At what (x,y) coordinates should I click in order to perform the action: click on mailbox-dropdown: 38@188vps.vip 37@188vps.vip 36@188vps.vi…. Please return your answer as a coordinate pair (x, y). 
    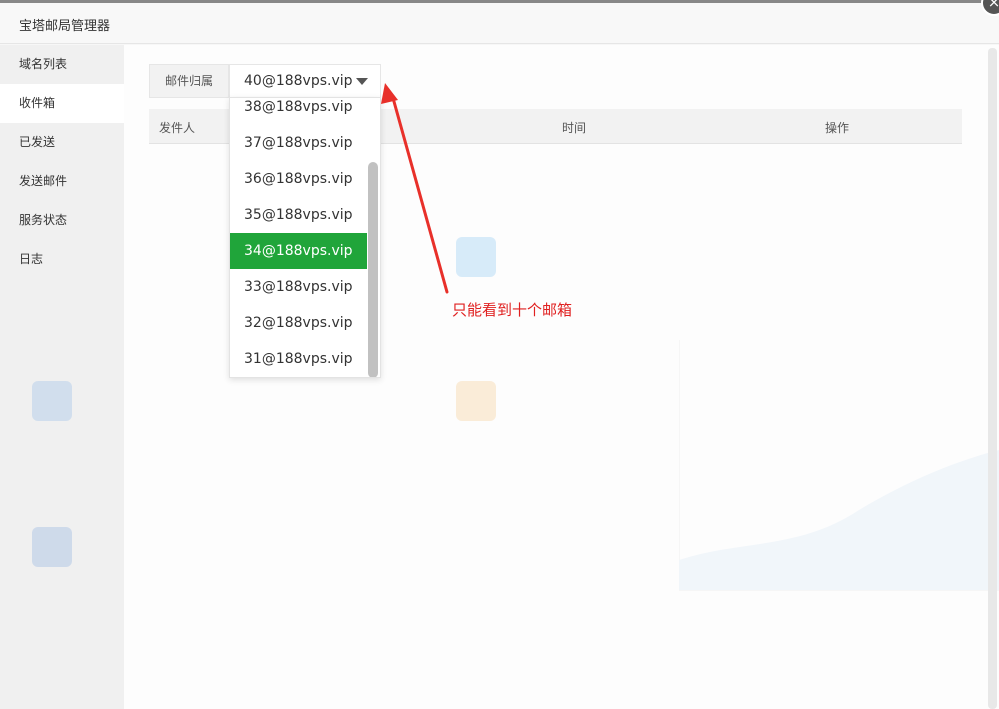
    Looking at the image, I should click on (305, 237).